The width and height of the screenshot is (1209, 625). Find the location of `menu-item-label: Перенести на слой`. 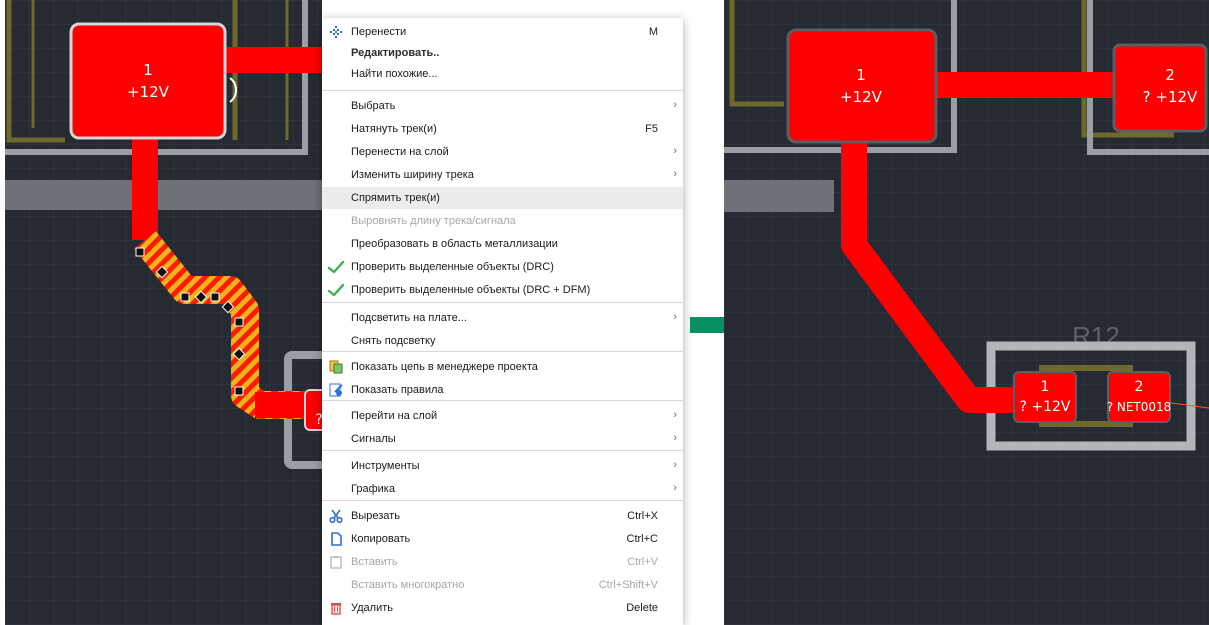

menu-item-label: Перенести на слой is located at coordinates (400, 152).